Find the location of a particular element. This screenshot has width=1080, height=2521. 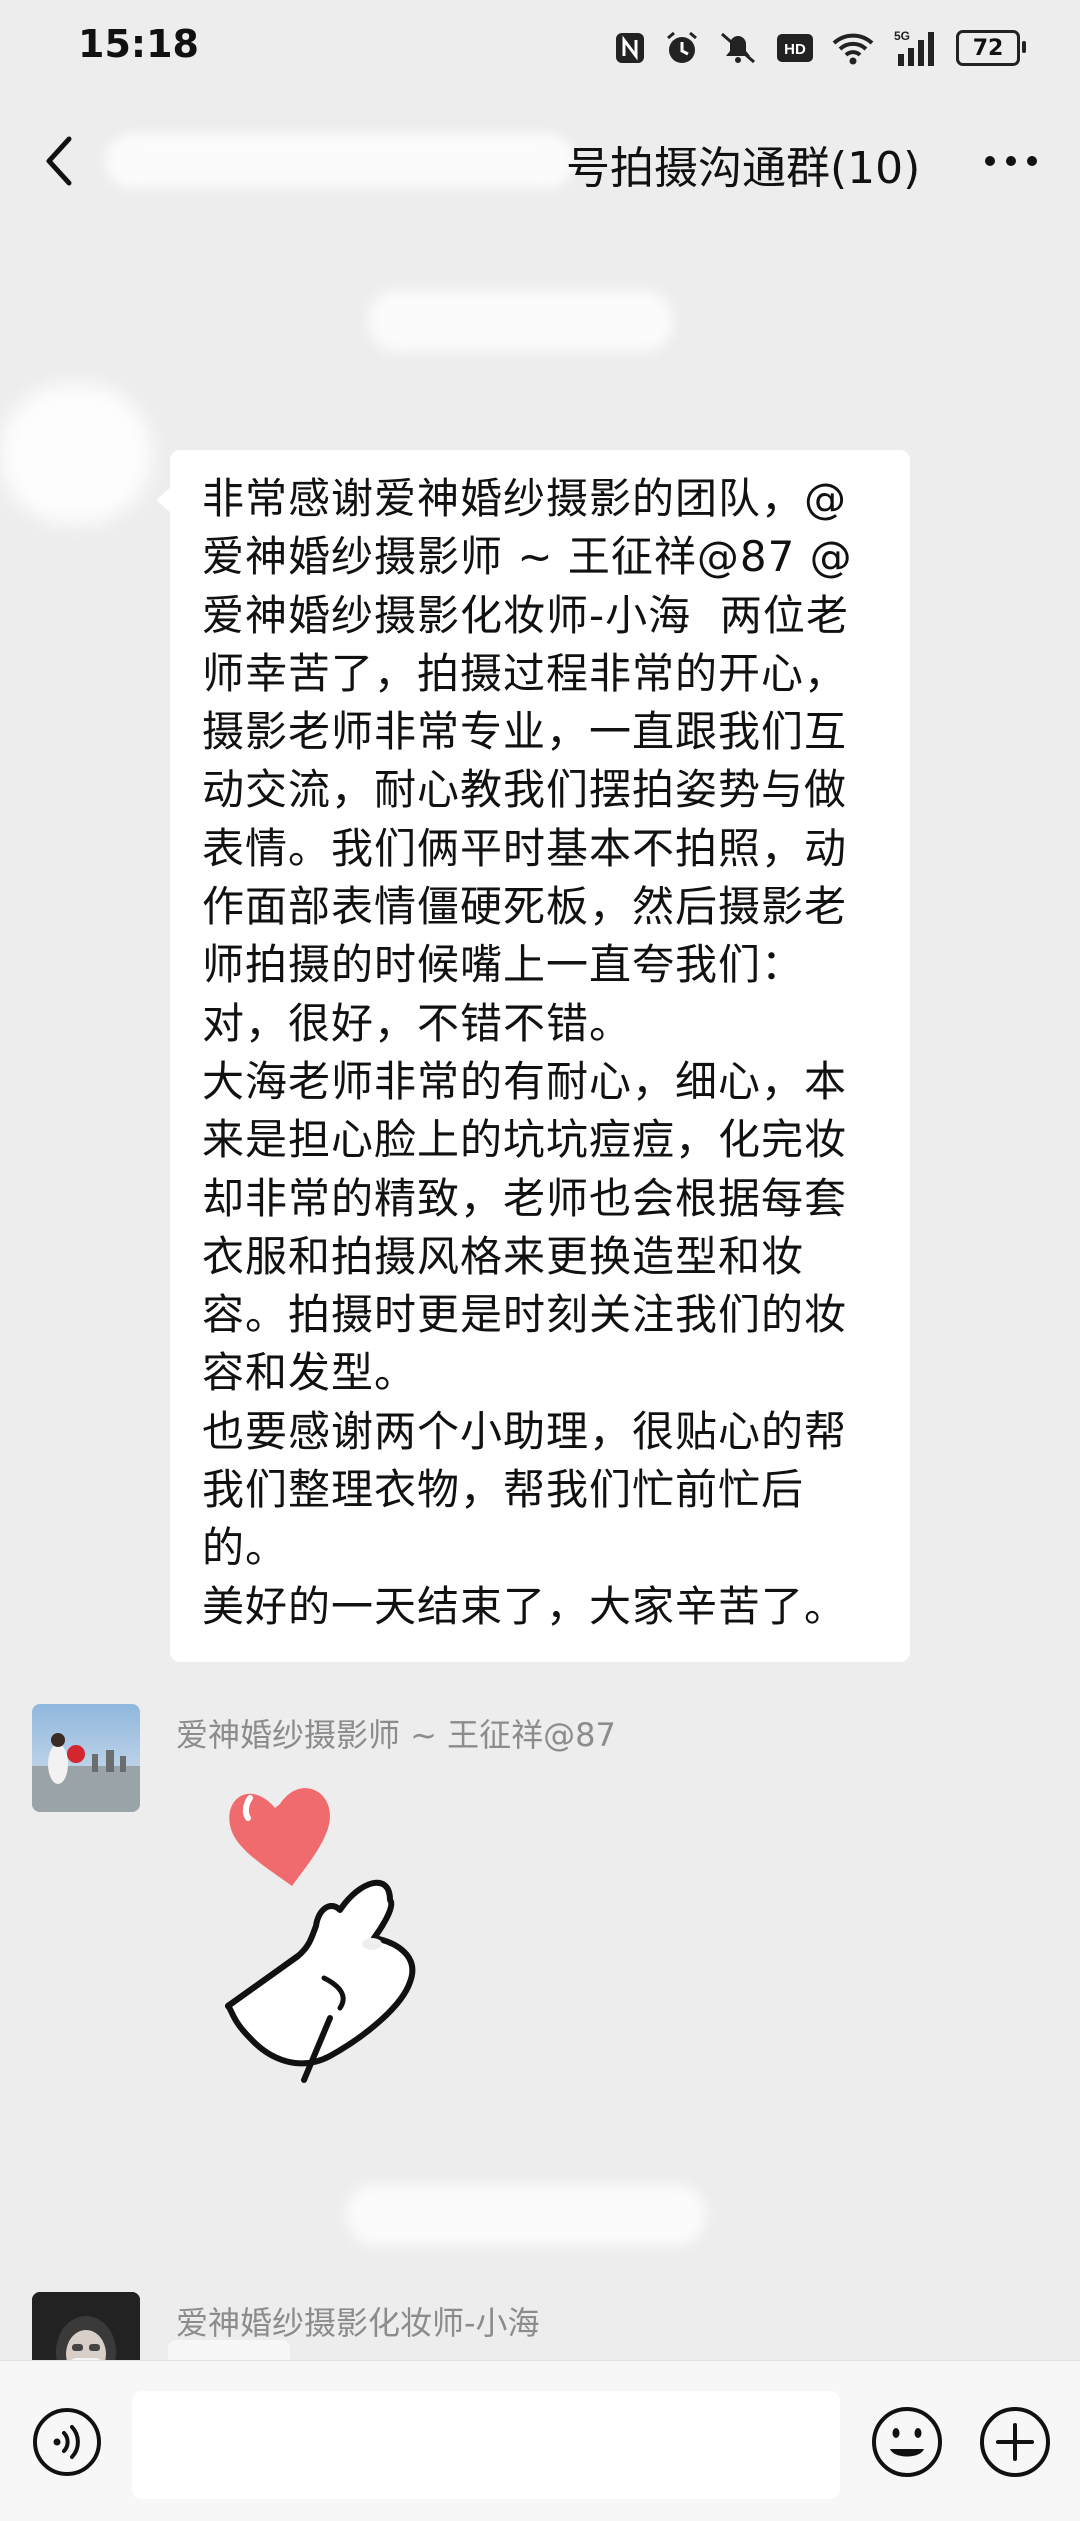

more-horizontal-icon is located at coordinates (1011, 161).